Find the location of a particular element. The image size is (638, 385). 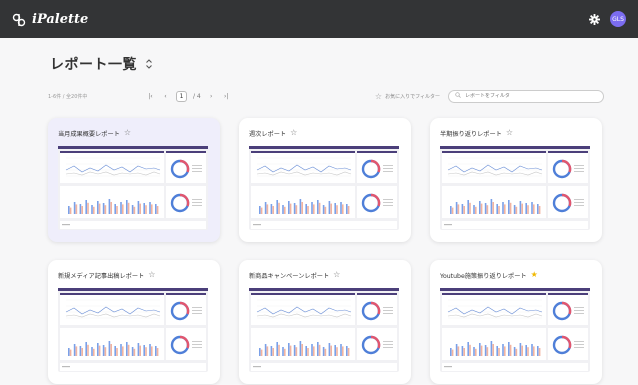

report-card: 半期振り返りレポート ☆ is located at coordinates (516, 180).